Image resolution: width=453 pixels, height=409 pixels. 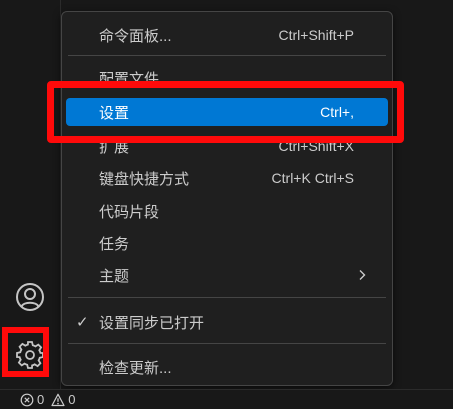 I want to click on menu-item-label: 任务, so click(x=114, y=244).